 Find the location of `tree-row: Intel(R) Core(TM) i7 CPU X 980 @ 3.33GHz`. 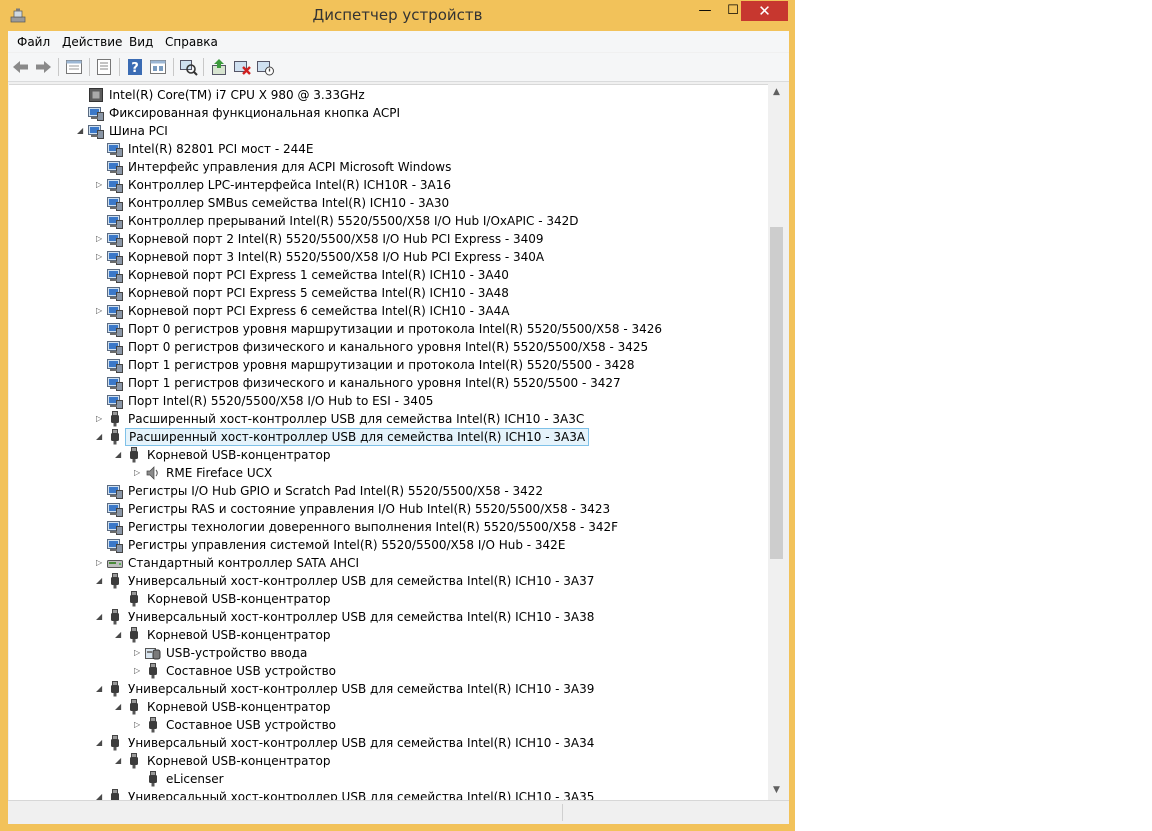

tree-row: Intel(R) Core(TM) i7 CPU X 980 @ 3.33GHz is located at coordinates (388, 95).